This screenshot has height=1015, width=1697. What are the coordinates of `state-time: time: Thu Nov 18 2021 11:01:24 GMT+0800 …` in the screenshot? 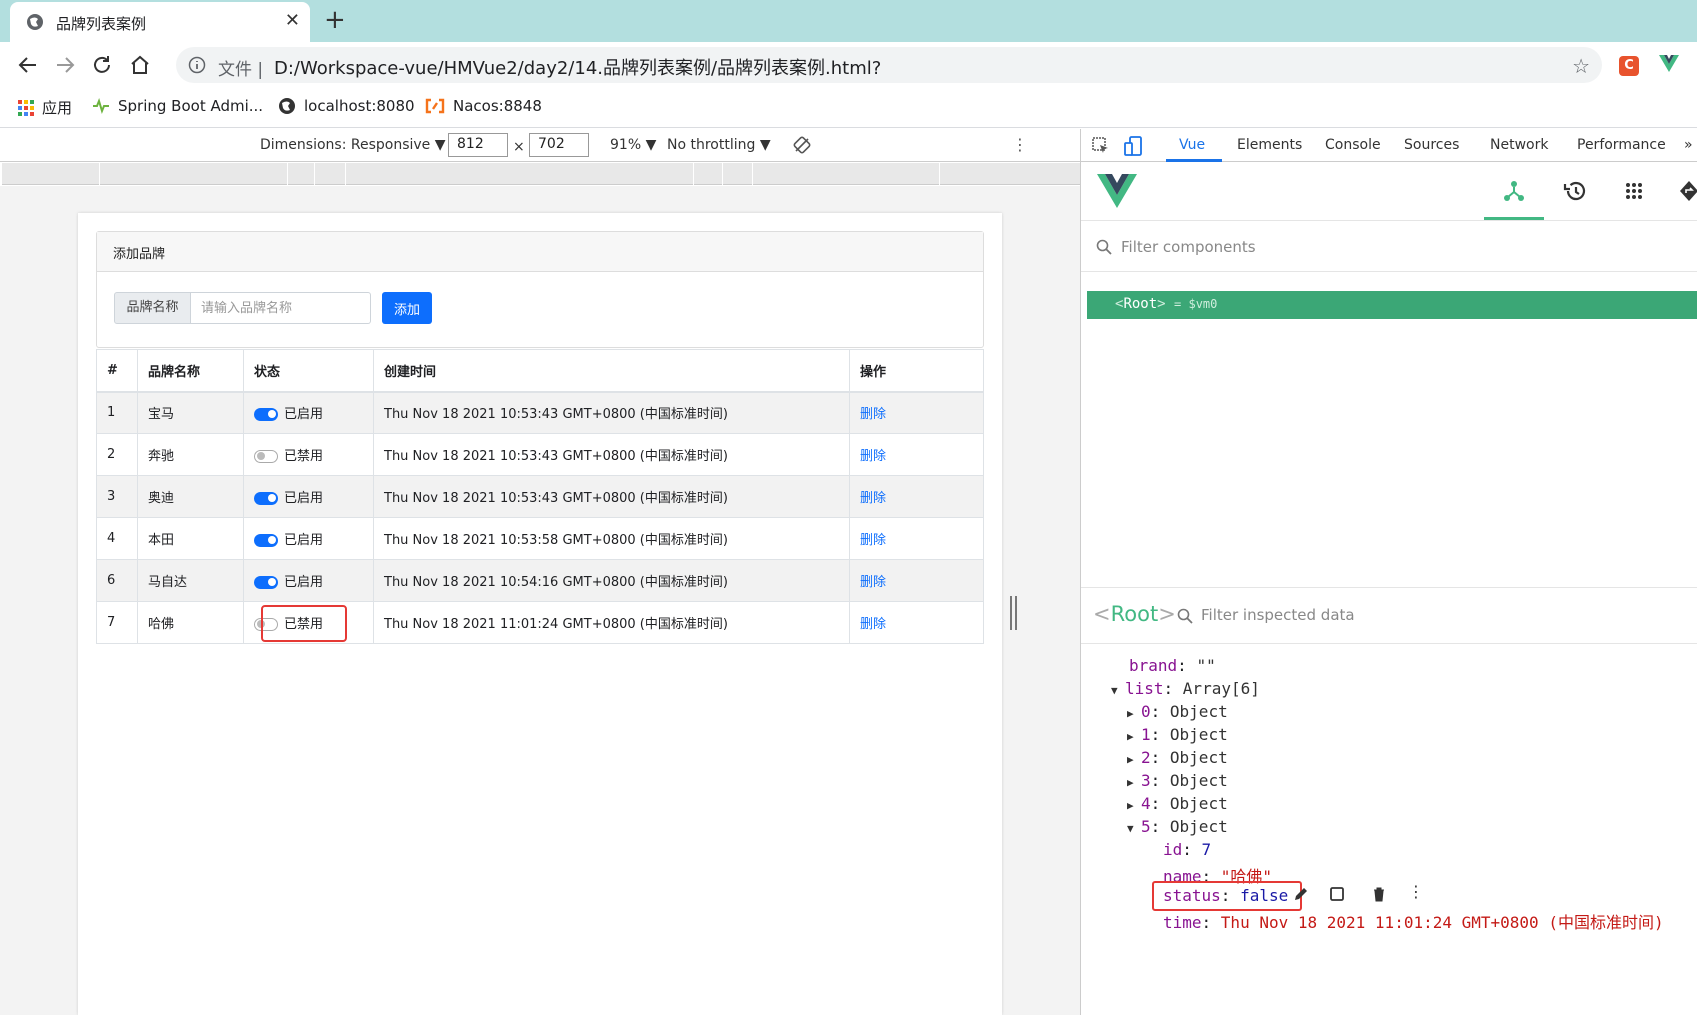 It's located at (1413, 920).